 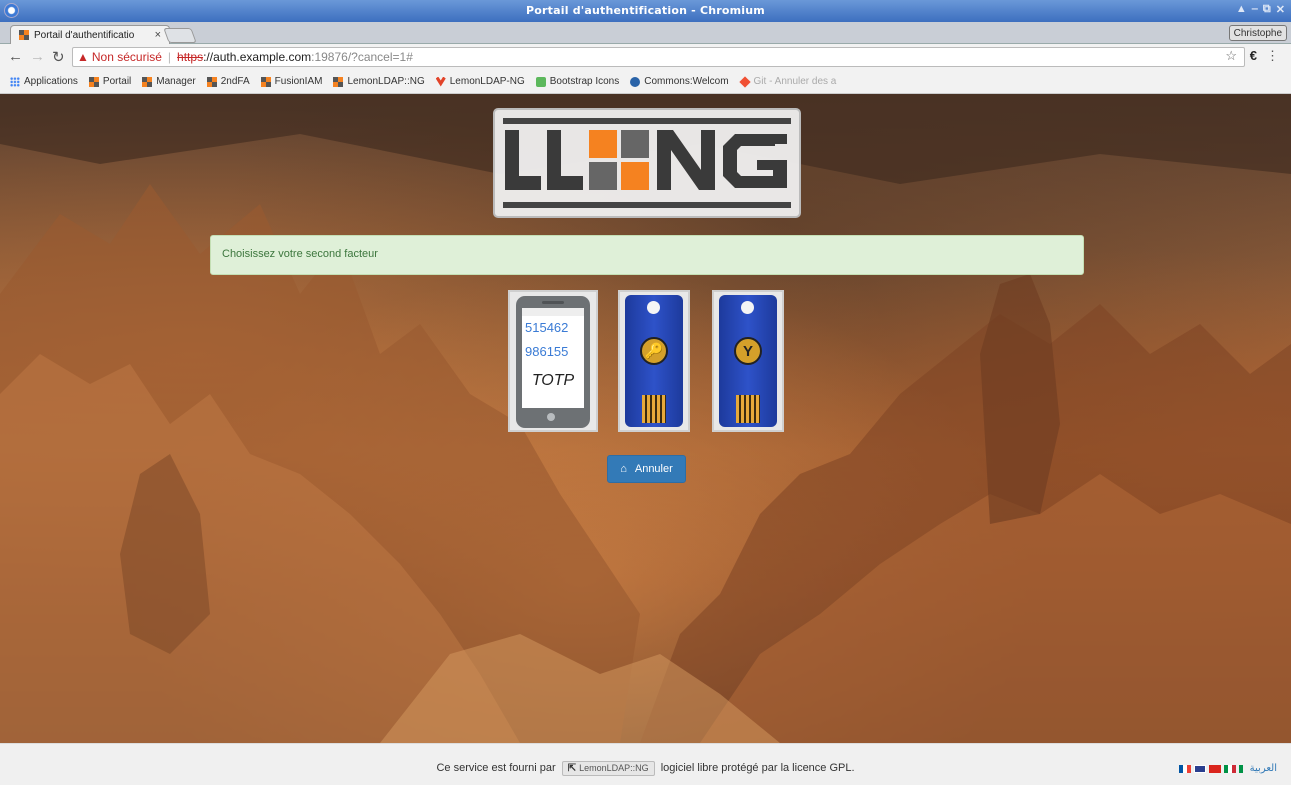 I want to click on flag-ar-icon, so click(x=1240, y=768).